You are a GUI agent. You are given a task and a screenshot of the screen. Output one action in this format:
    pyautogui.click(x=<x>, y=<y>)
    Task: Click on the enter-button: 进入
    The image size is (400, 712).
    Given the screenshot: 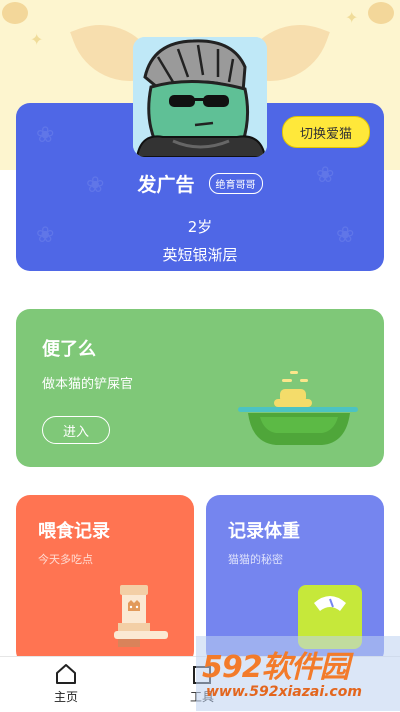 What is the action you would take?
    pyautogui.click(x=76, y=430)
    